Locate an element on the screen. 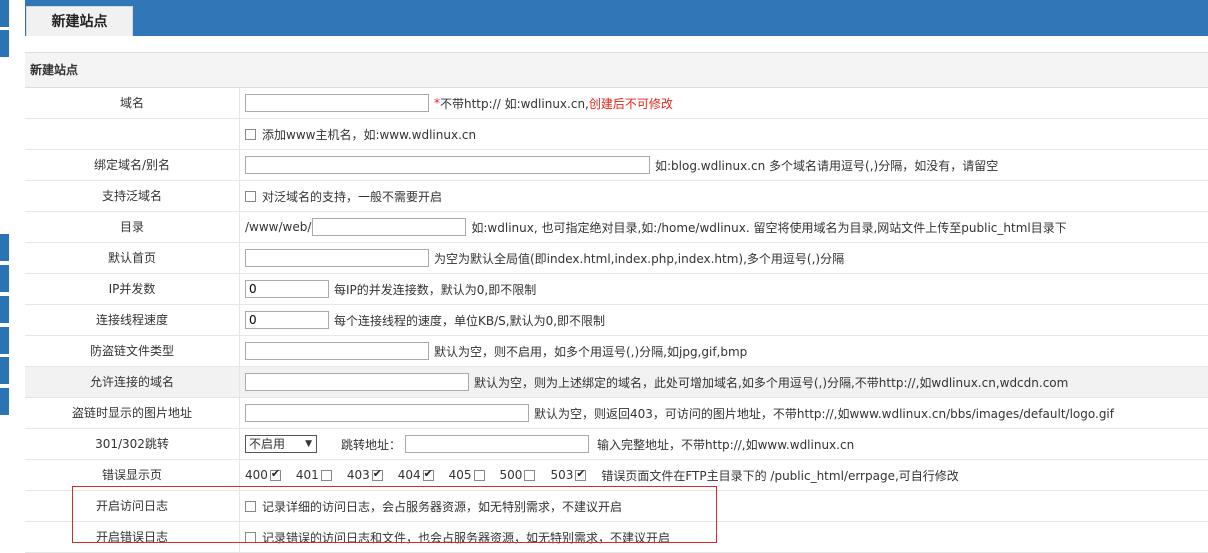  ipconn-hint: 每IP的并发连接数，默认为0,即不限制 is located at coordinates (435, 289).